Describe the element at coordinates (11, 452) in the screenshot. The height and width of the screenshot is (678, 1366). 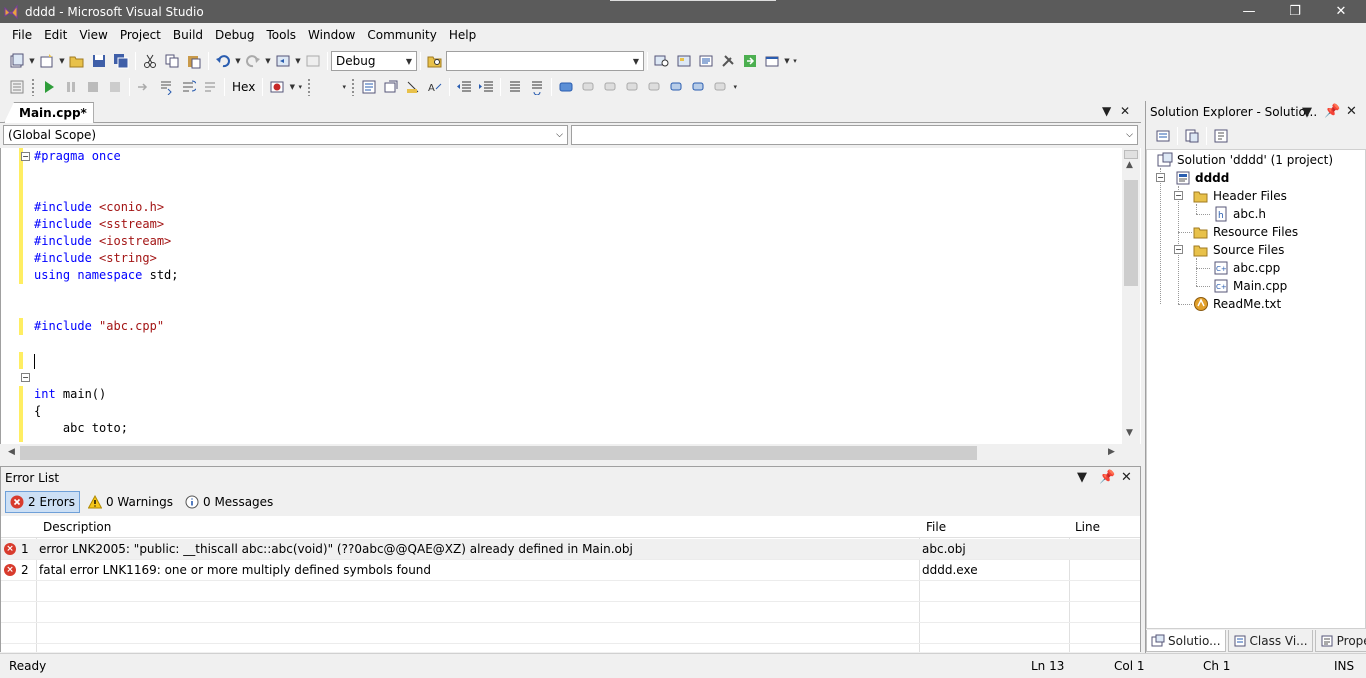
I see `scroll-left-icon: ◀` at that location.